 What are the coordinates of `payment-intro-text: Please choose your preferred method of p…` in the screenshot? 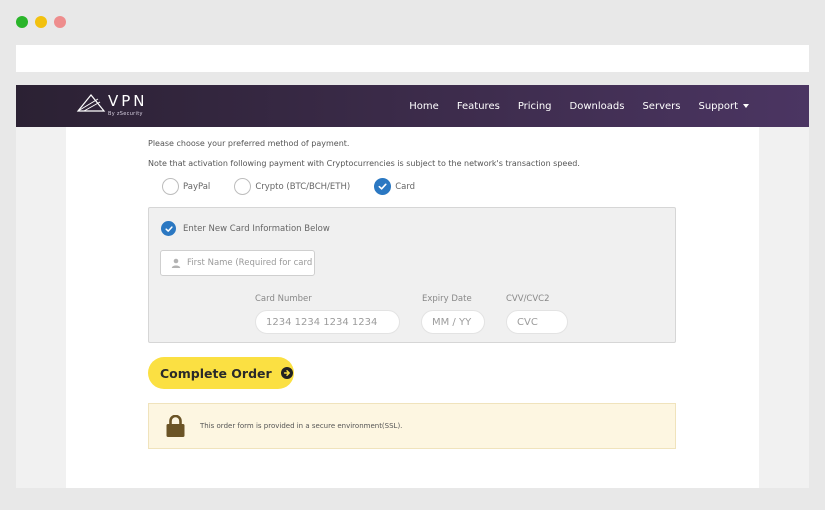 It's located at (249, 143).